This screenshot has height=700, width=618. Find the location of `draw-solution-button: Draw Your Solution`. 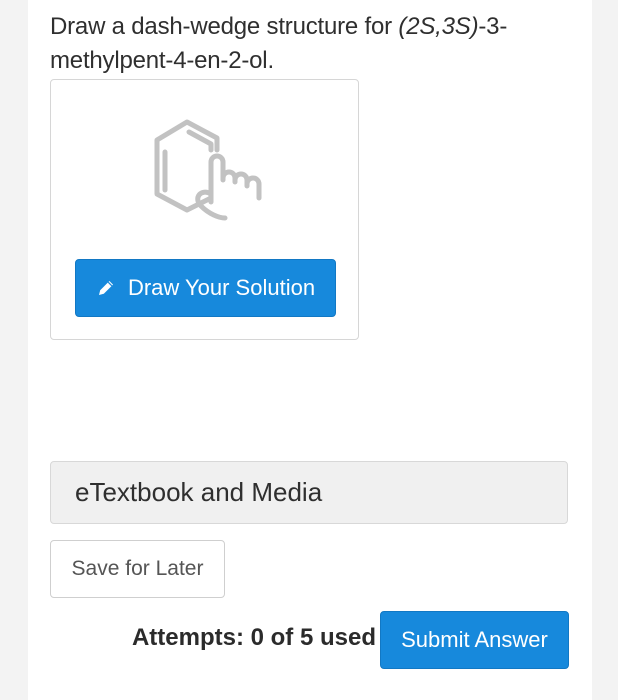

draw-solution-button: Draw Your Solution is located at coordinates (205, 288).